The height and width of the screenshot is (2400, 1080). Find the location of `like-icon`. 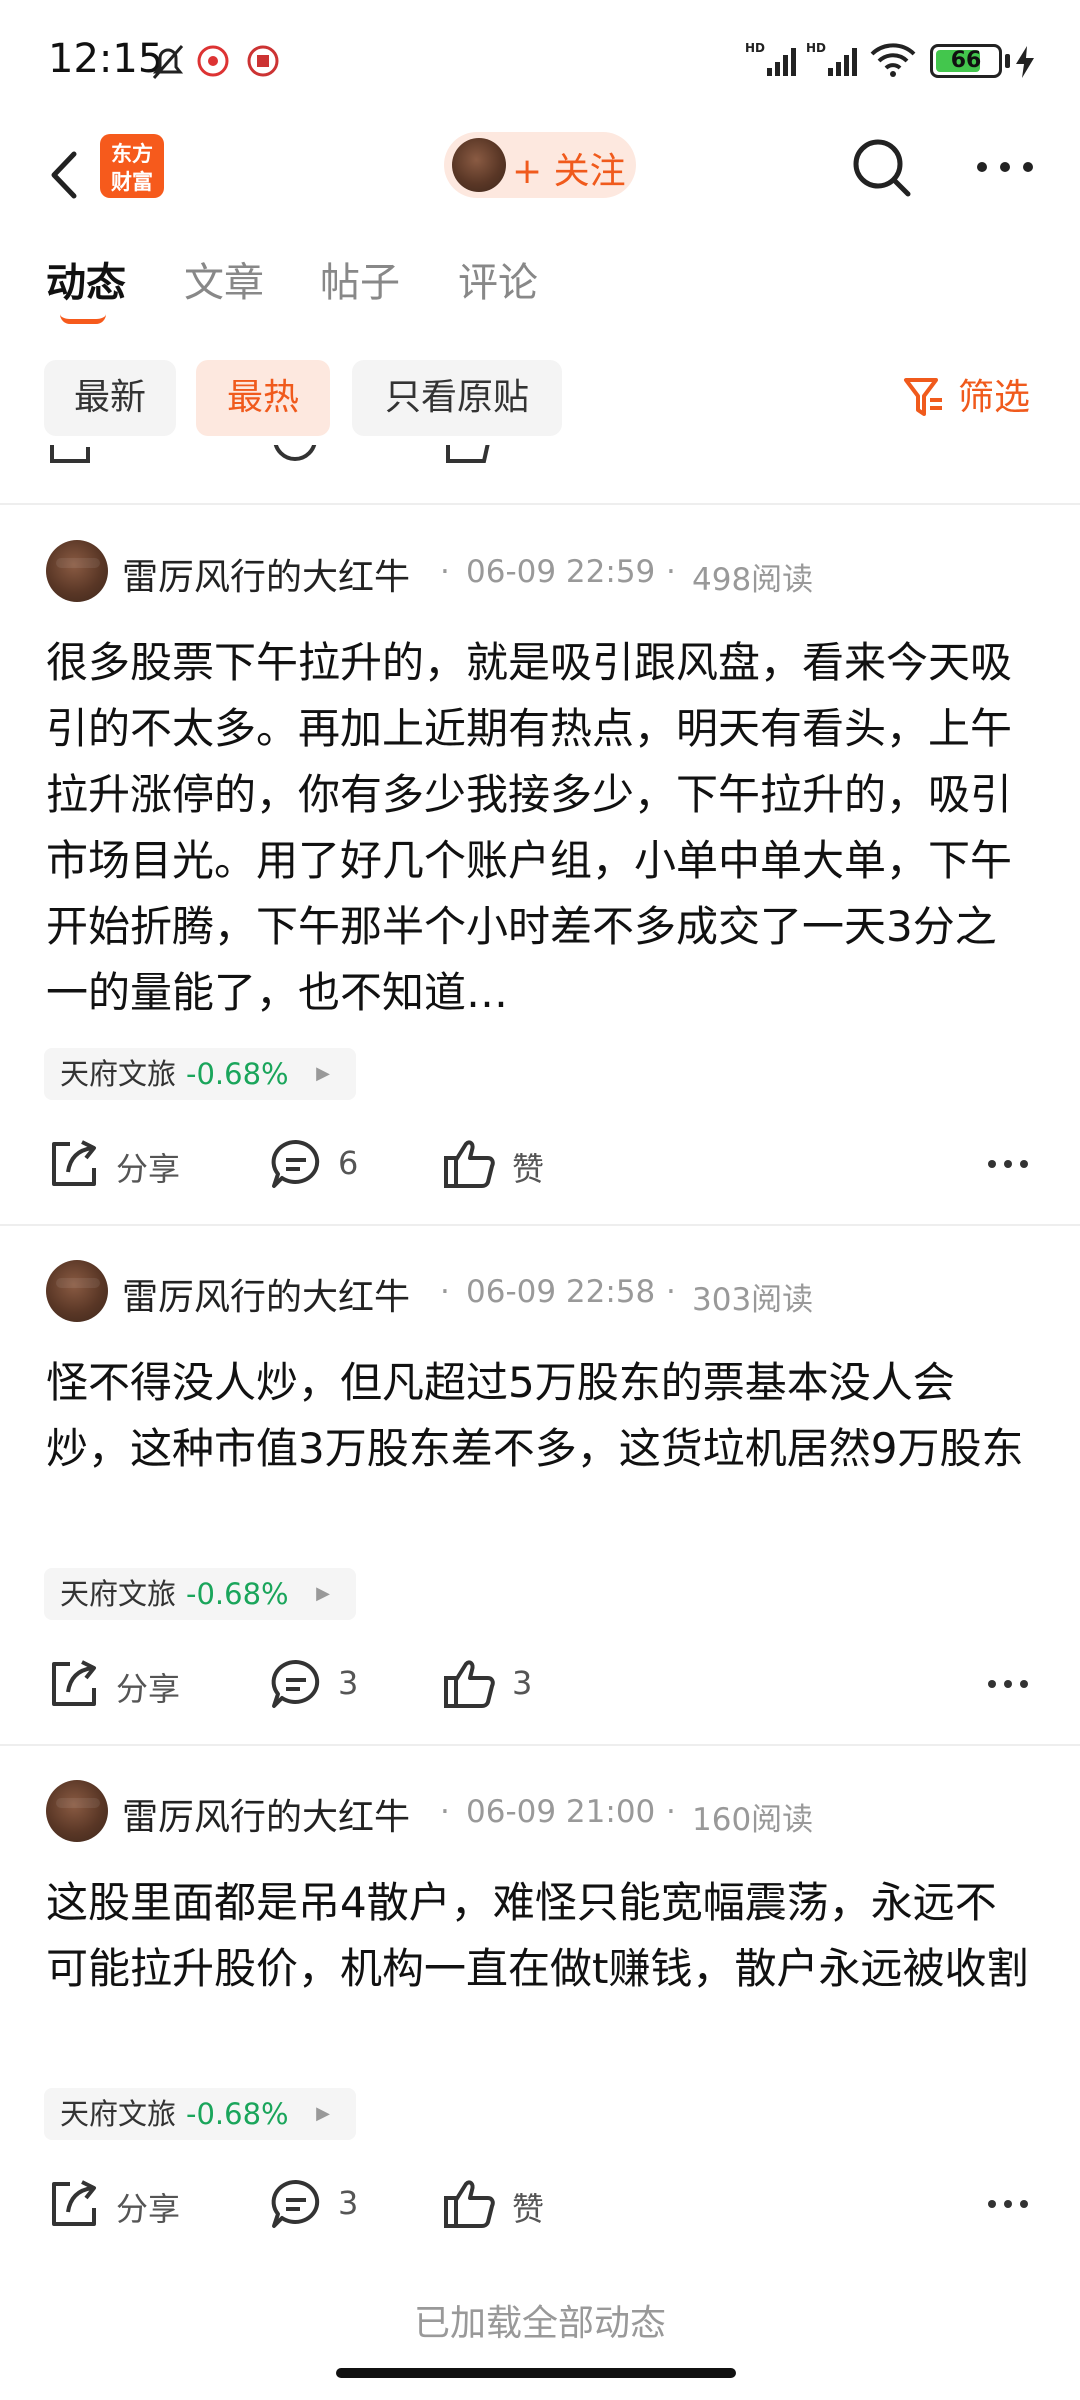

like-icon is located at coordinates (468, 454).